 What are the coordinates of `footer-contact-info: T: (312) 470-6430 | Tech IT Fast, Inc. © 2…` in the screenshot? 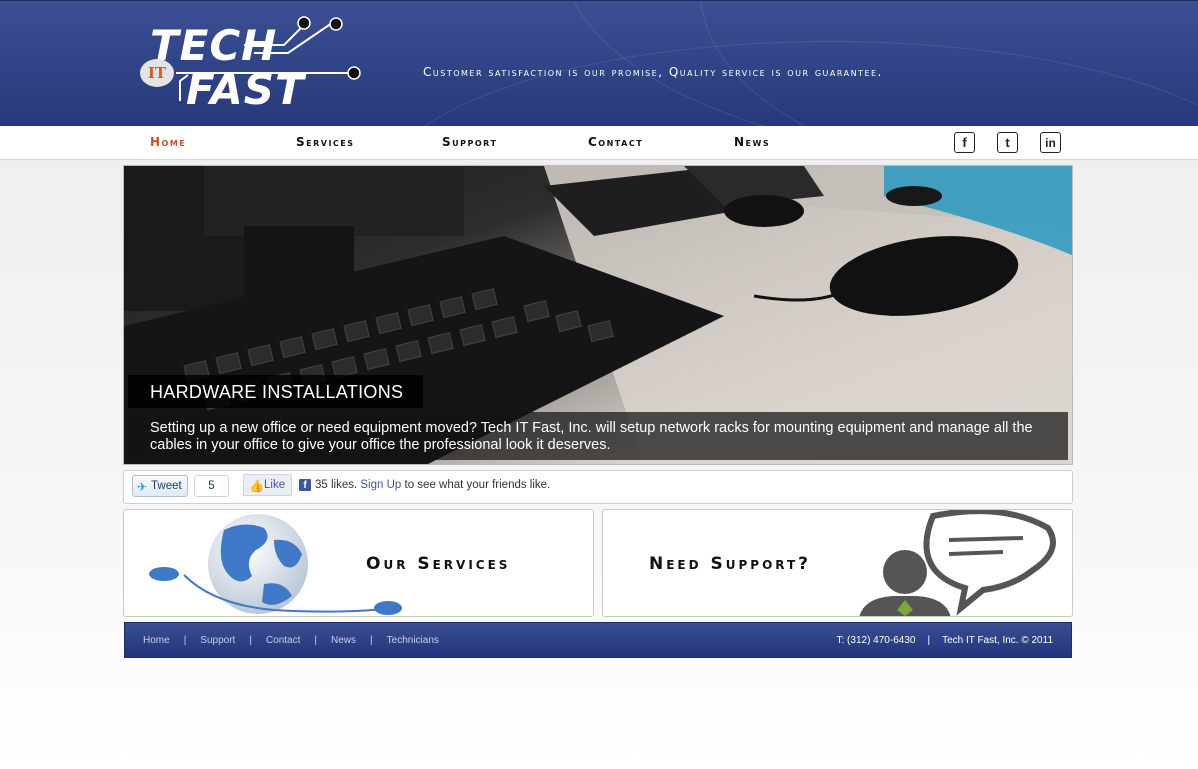 It's located at (945, 640).